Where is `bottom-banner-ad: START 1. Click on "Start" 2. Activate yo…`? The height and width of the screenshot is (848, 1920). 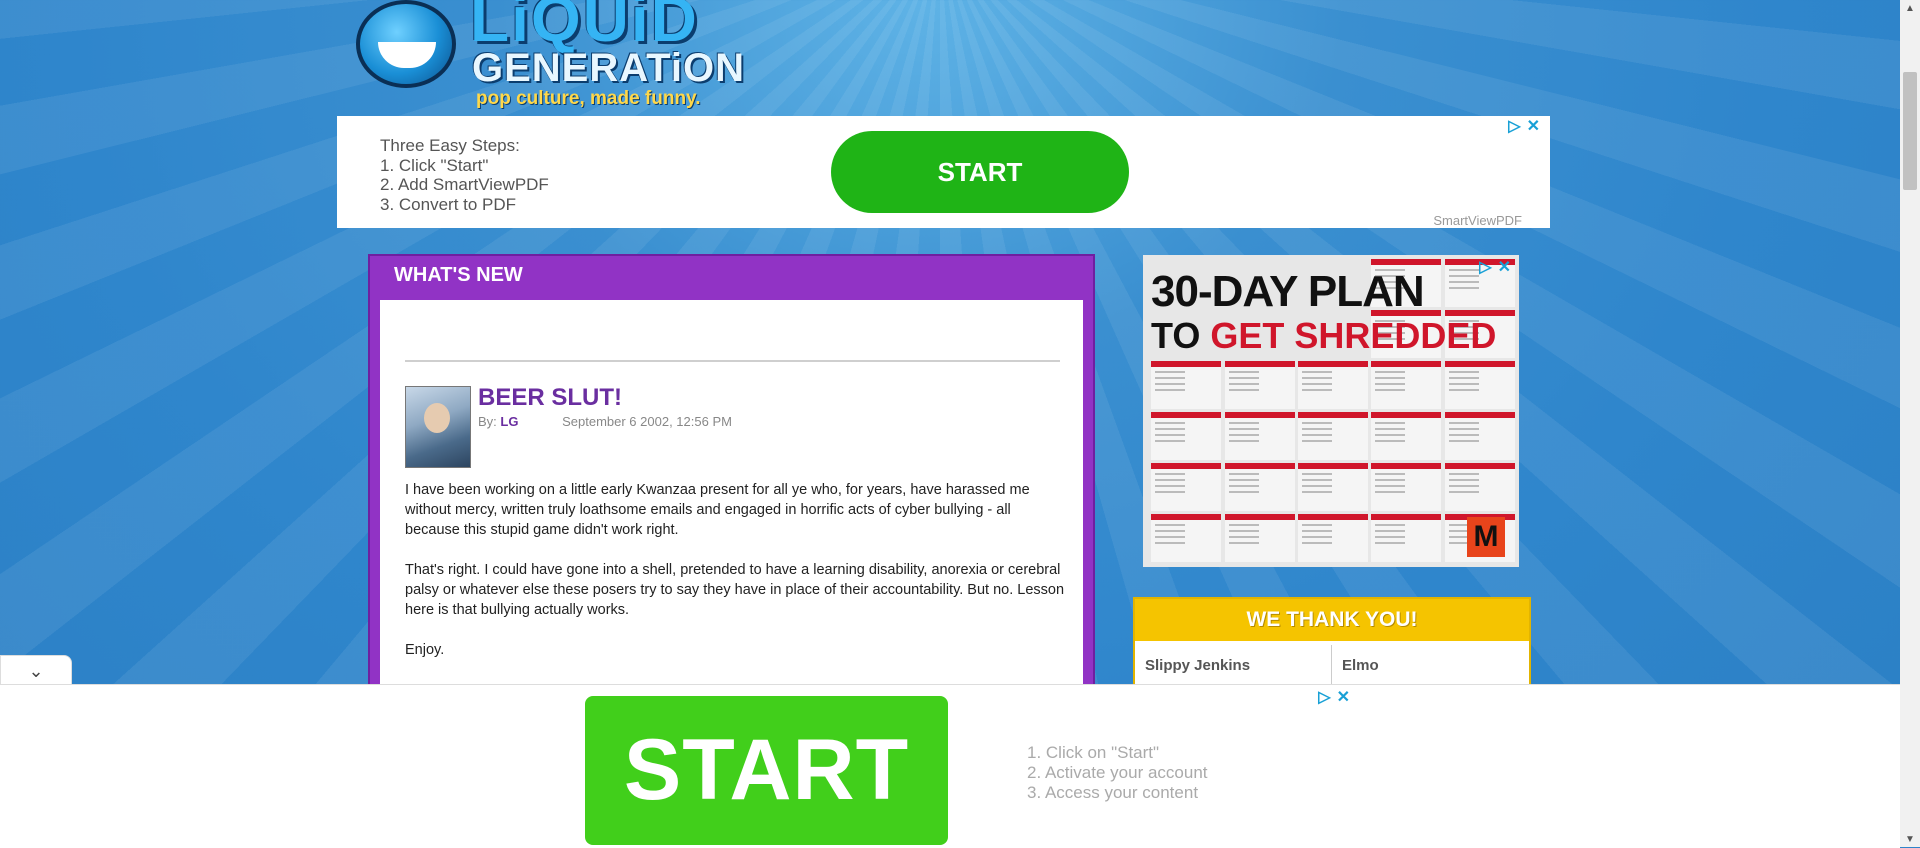
bottom-banner-ad: START 1. Click on "Start" 2. Activate yo… is located at coordinates (949, 766).